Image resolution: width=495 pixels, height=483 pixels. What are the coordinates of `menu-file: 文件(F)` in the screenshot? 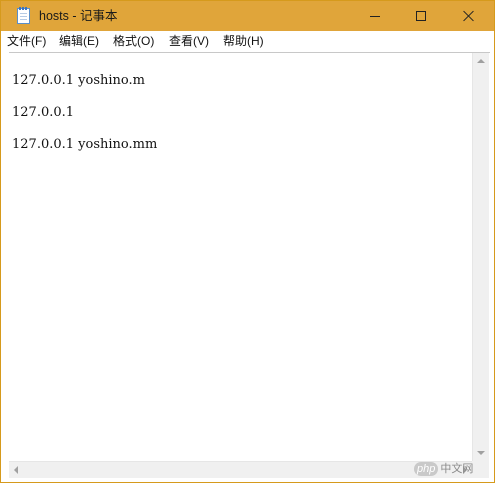 It's located at (26, 41).